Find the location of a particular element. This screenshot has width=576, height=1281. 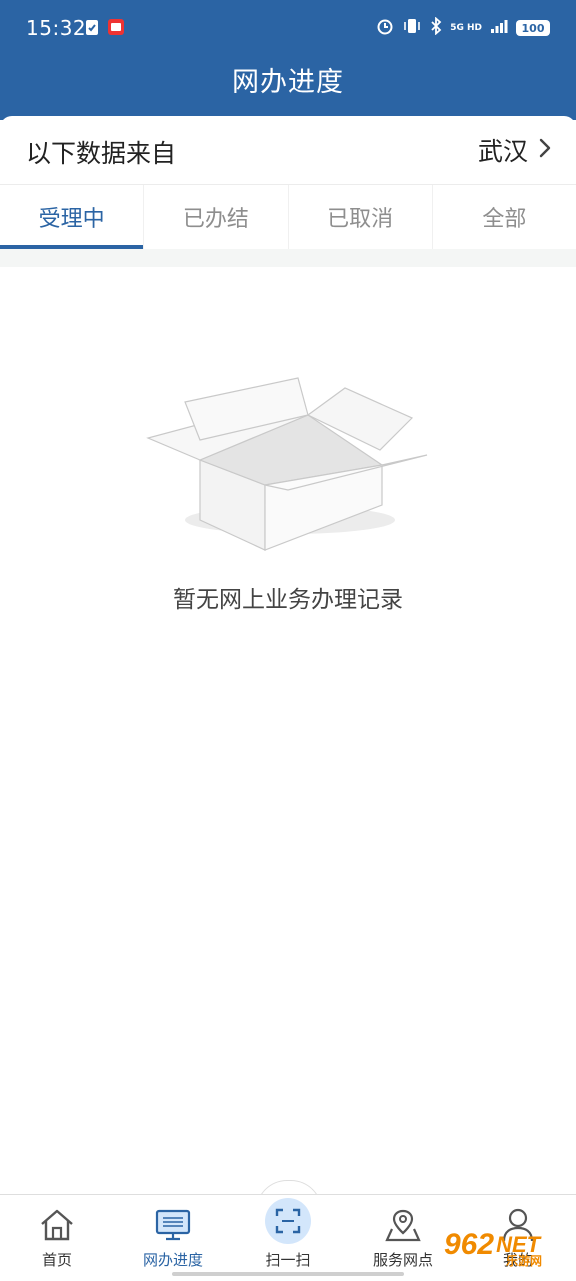

status-tabs: 受理中 已办结 已取消 全部 is located at coordinates (288, 217).